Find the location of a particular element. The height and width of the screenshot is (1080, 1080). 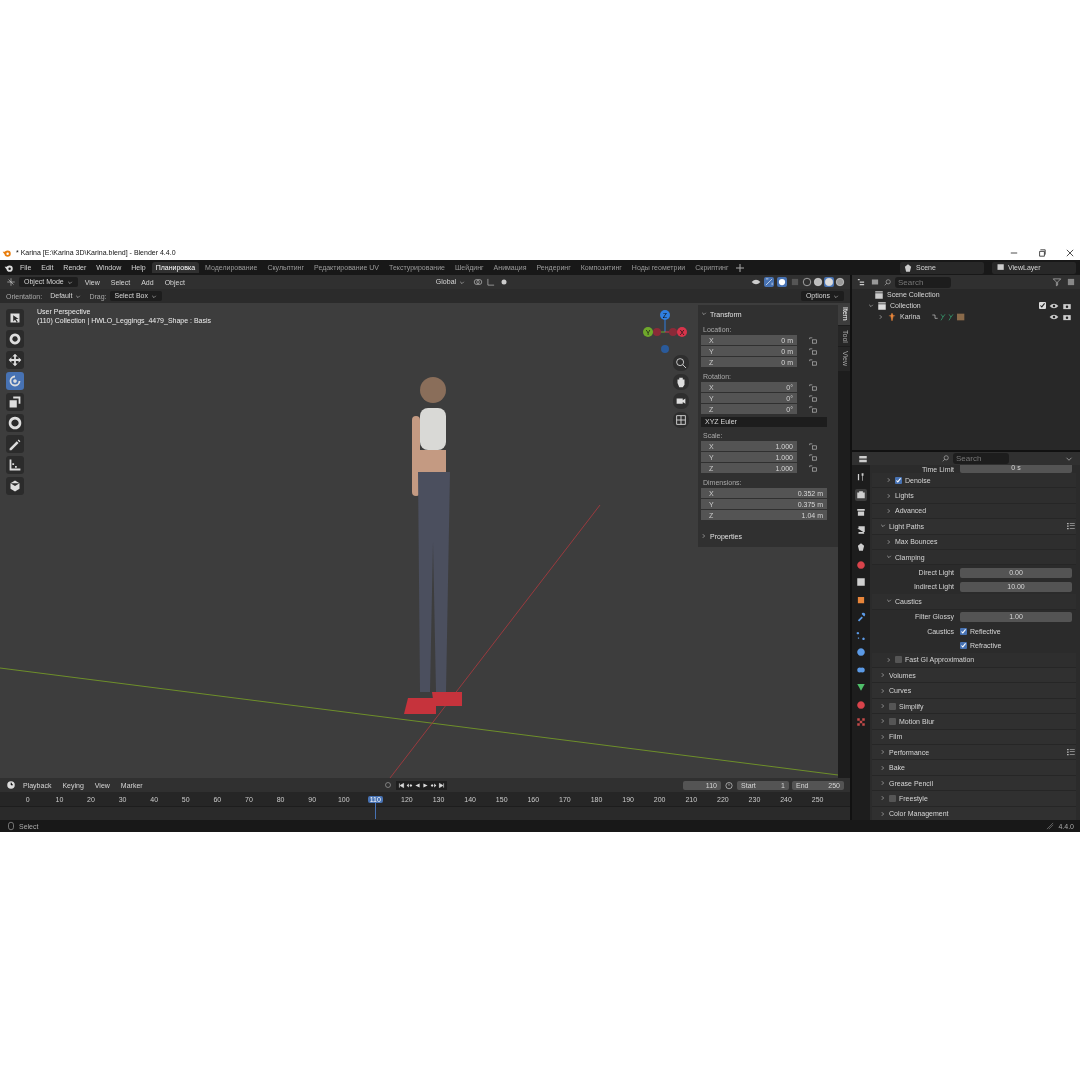

armature-icon is located at coordinates (892, 316).